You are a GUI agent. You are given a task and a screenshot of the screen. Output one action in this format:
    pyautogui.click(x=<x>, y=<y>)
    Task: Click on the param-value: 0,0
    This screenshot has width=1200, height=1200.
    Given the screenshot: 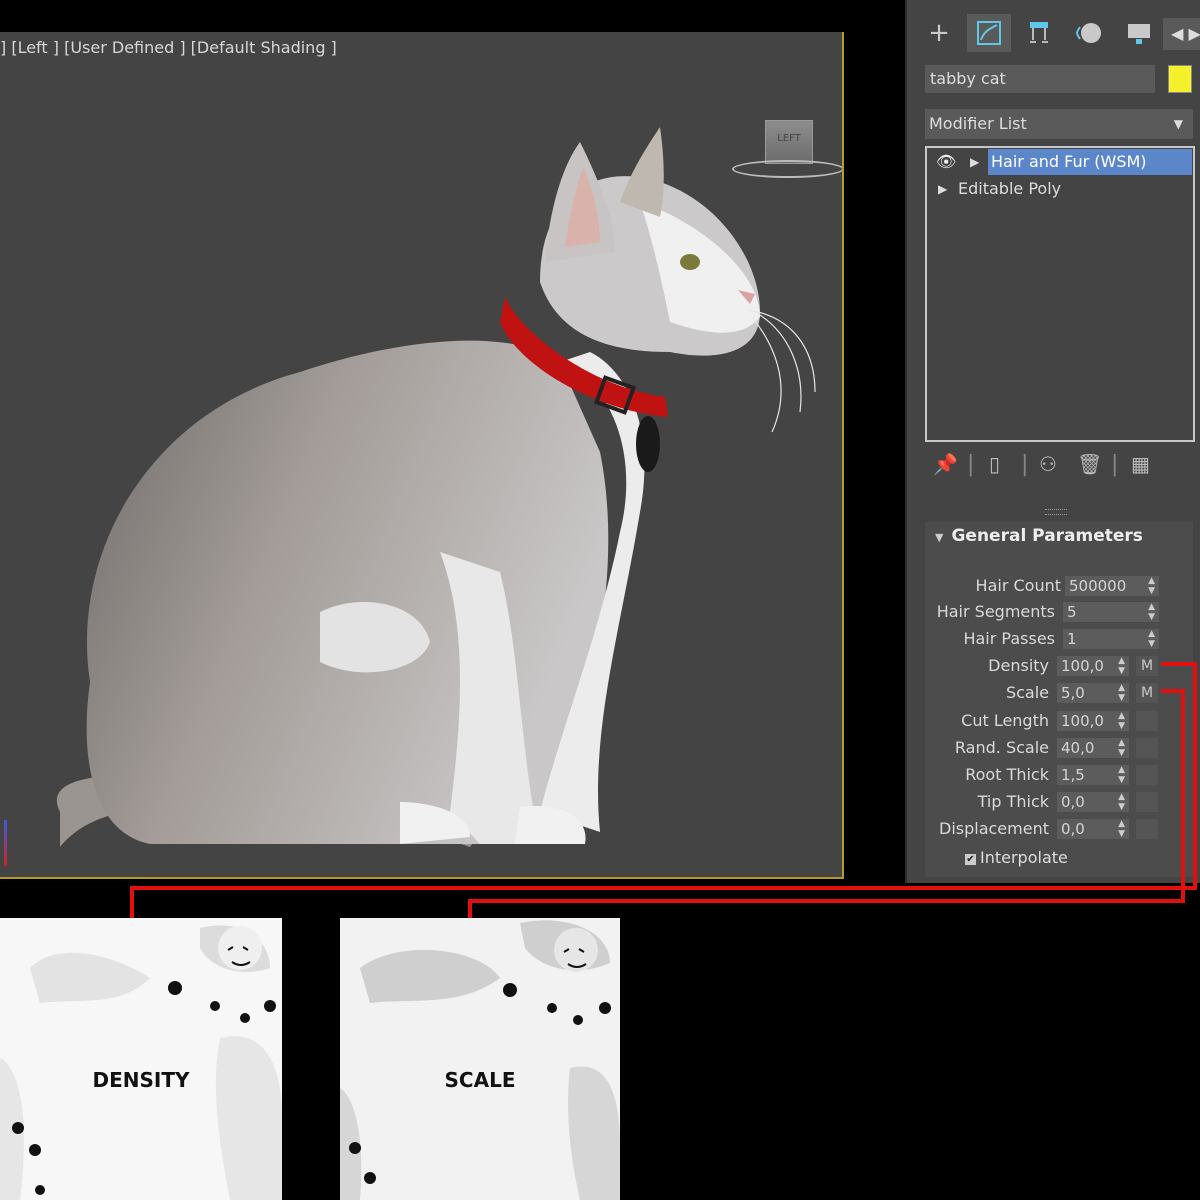 What is the action you would take?
    pyautogui.click(x=1073, y=802)
    